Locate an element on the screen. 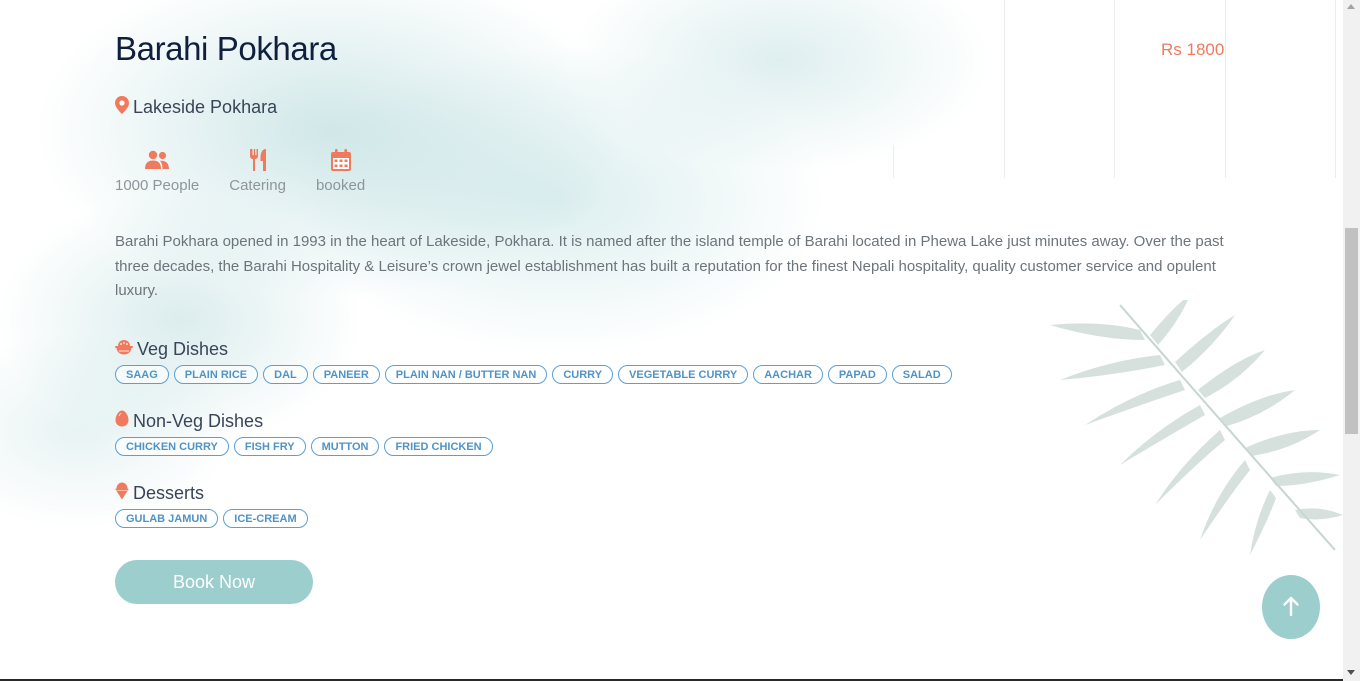 Image resolution: width=1360 pixels, height=681 pixels. dish-tag: DAL is located at coordinates (285, 374).